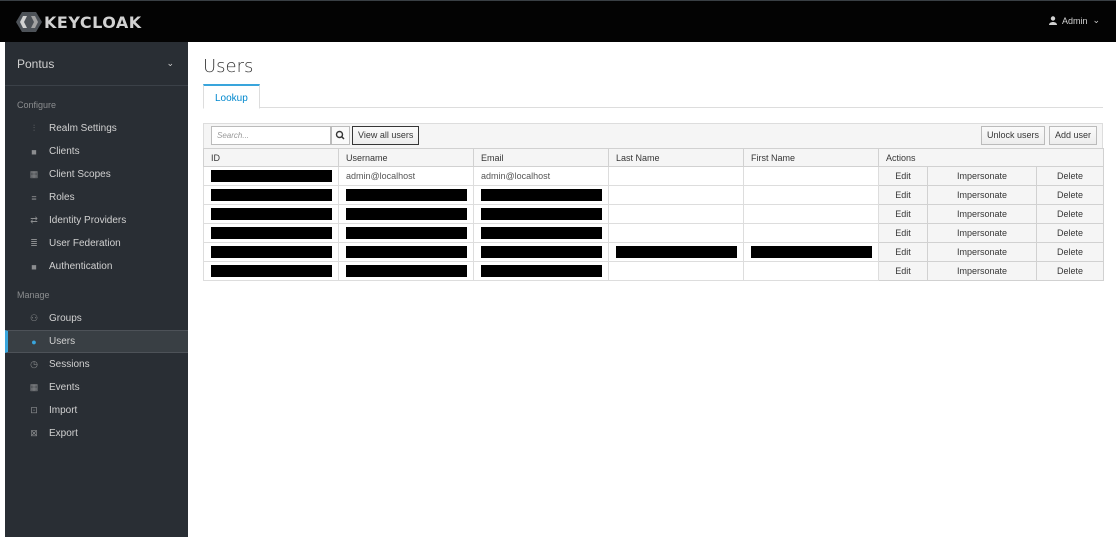 This screenshot has width=1116, height=537. I want to click on sidebar-item-label: Identity Providers, so click(88, 220).